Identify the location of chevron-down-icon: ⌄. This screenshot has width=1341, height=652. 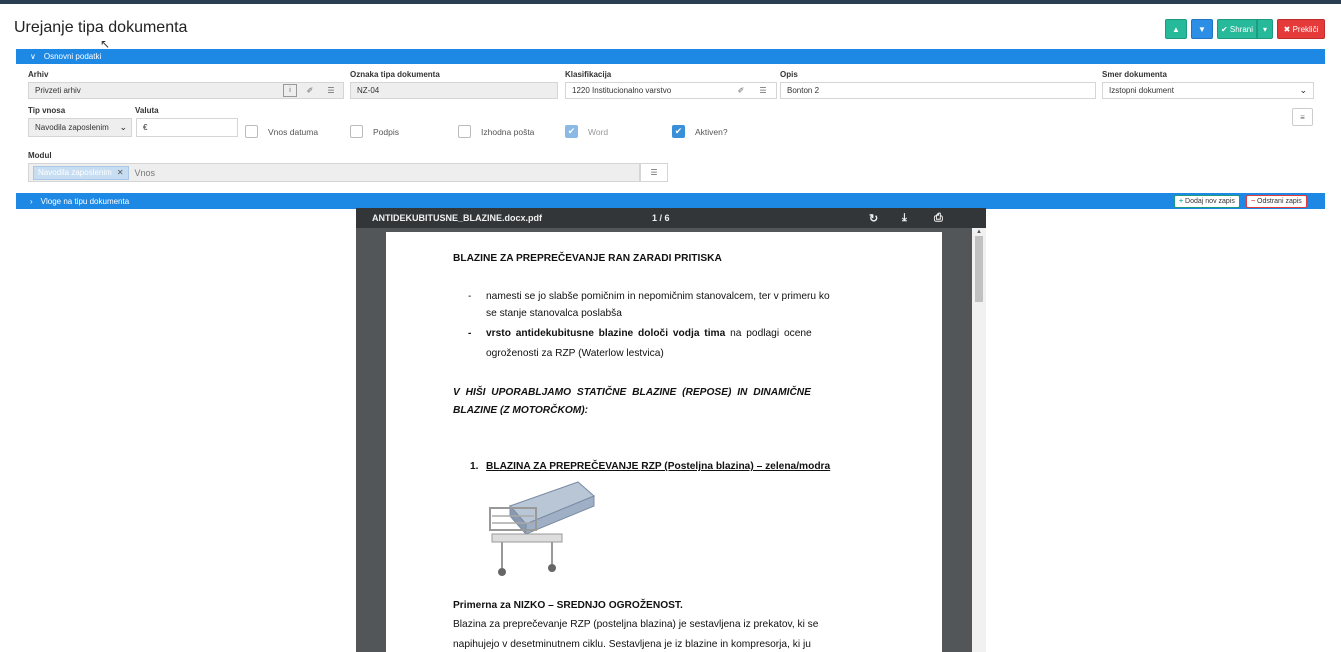
(123, 127).